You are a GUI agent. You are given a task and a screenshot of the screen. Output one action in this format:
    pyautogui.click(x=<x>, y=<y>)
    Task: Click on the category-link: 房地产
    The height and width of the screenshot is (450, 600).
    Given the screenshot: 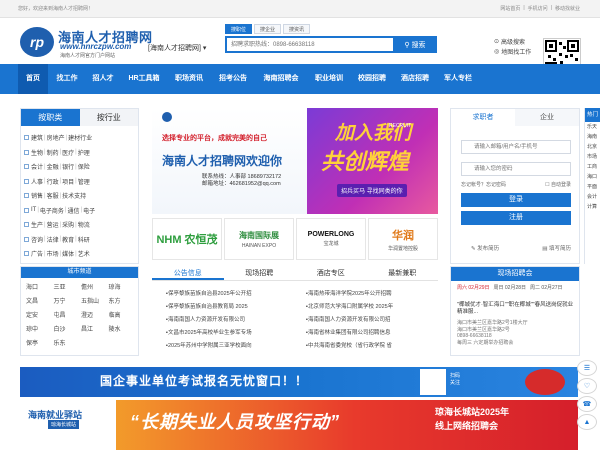 What is the action you would take?
    pyautogui.click(x=56, y=137)
    